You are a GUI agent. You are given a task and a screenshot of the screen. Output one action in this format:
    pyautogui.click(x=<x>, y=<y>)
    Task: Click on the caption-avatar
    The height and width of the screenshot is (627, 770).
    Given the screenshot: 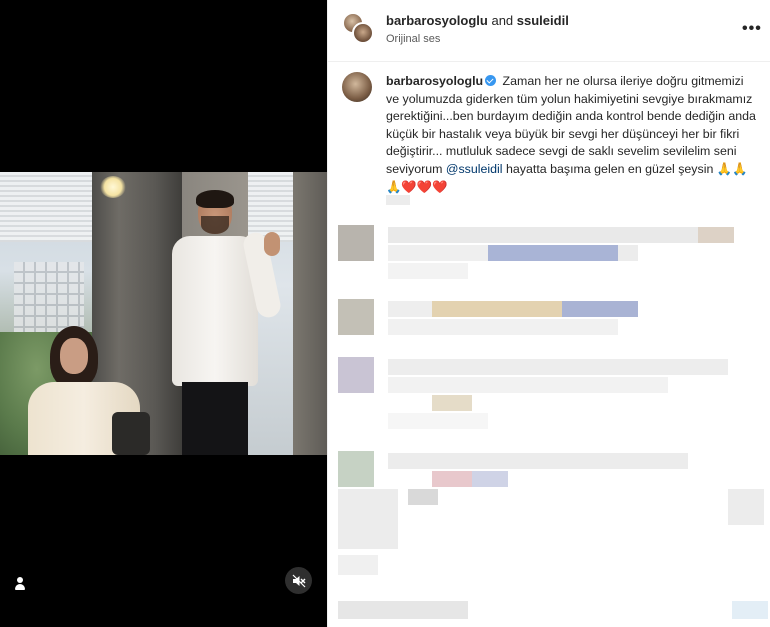 What is the action you would take?
    pyautogui.click(x=357, y=87)
    